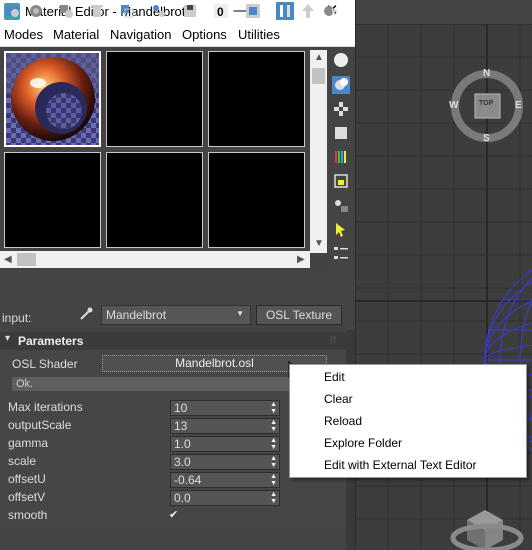 This screenshot has height=550, width=532. What do you see at coordinates (181, 426) in the screenshot?
I see `output-scale-value: 13` at bounding box center [181, 426].